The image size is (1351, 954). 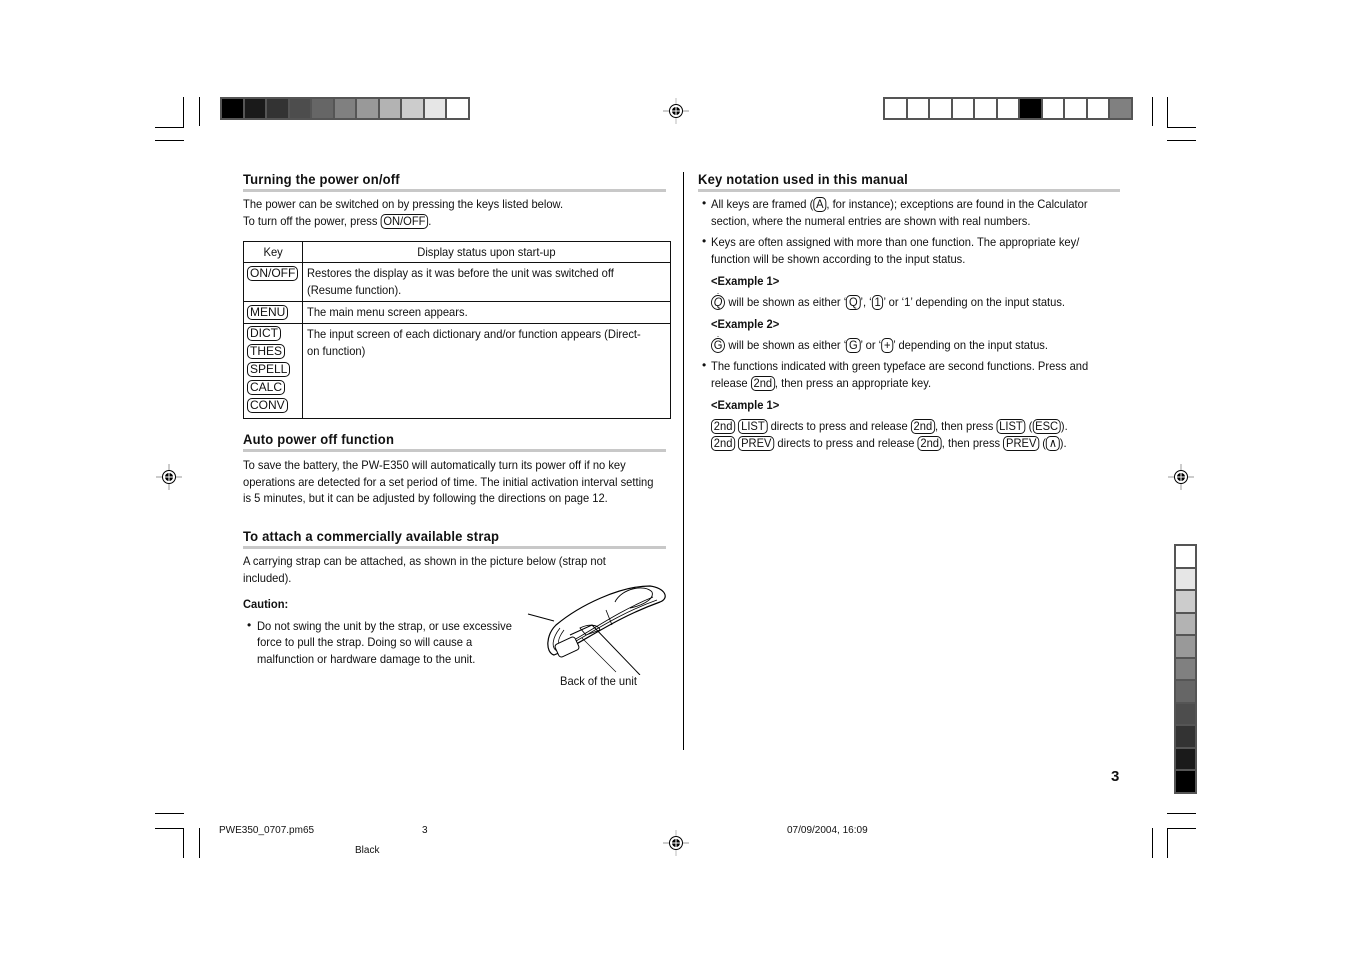 I want to click on color-bar-top-right, so click(x=1008, y=108).